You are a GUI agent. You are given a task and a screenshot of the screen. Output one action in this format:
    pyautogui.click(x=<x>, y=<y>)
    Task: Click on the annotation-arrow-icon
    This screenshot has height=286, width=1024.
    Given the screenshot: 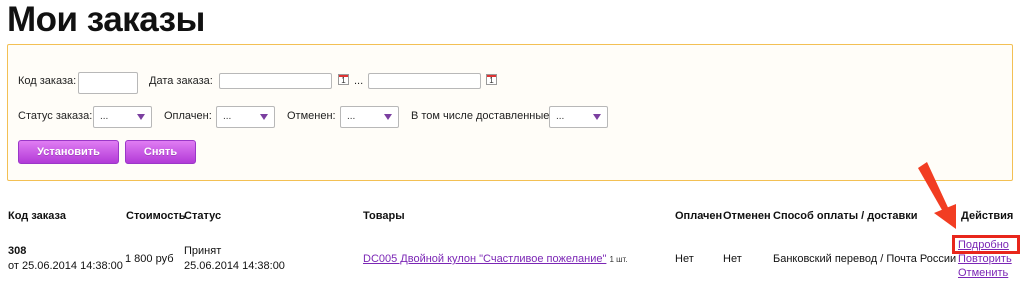 What is the action you would take?
    pyautogui.click(x=937, y=195)
    